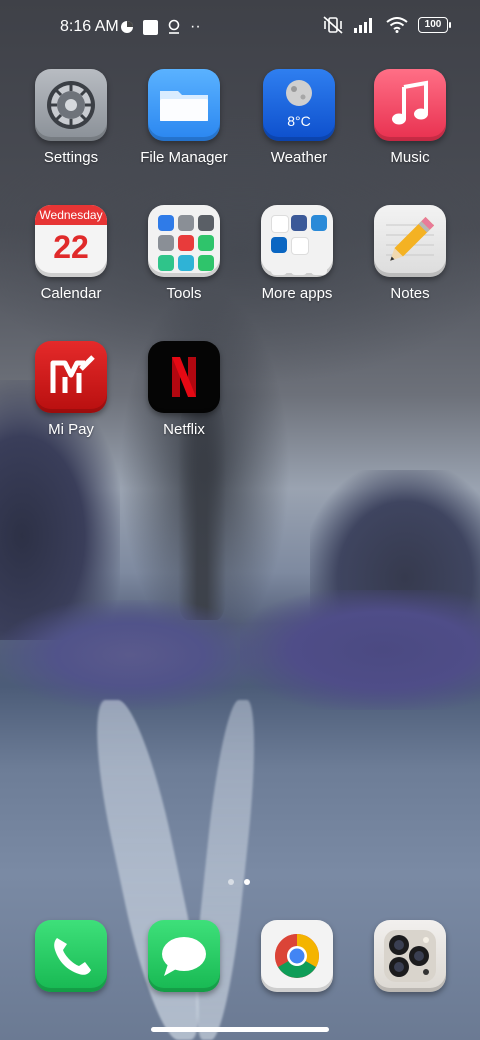  I want to click on pencil-icon, so click(410, 241).